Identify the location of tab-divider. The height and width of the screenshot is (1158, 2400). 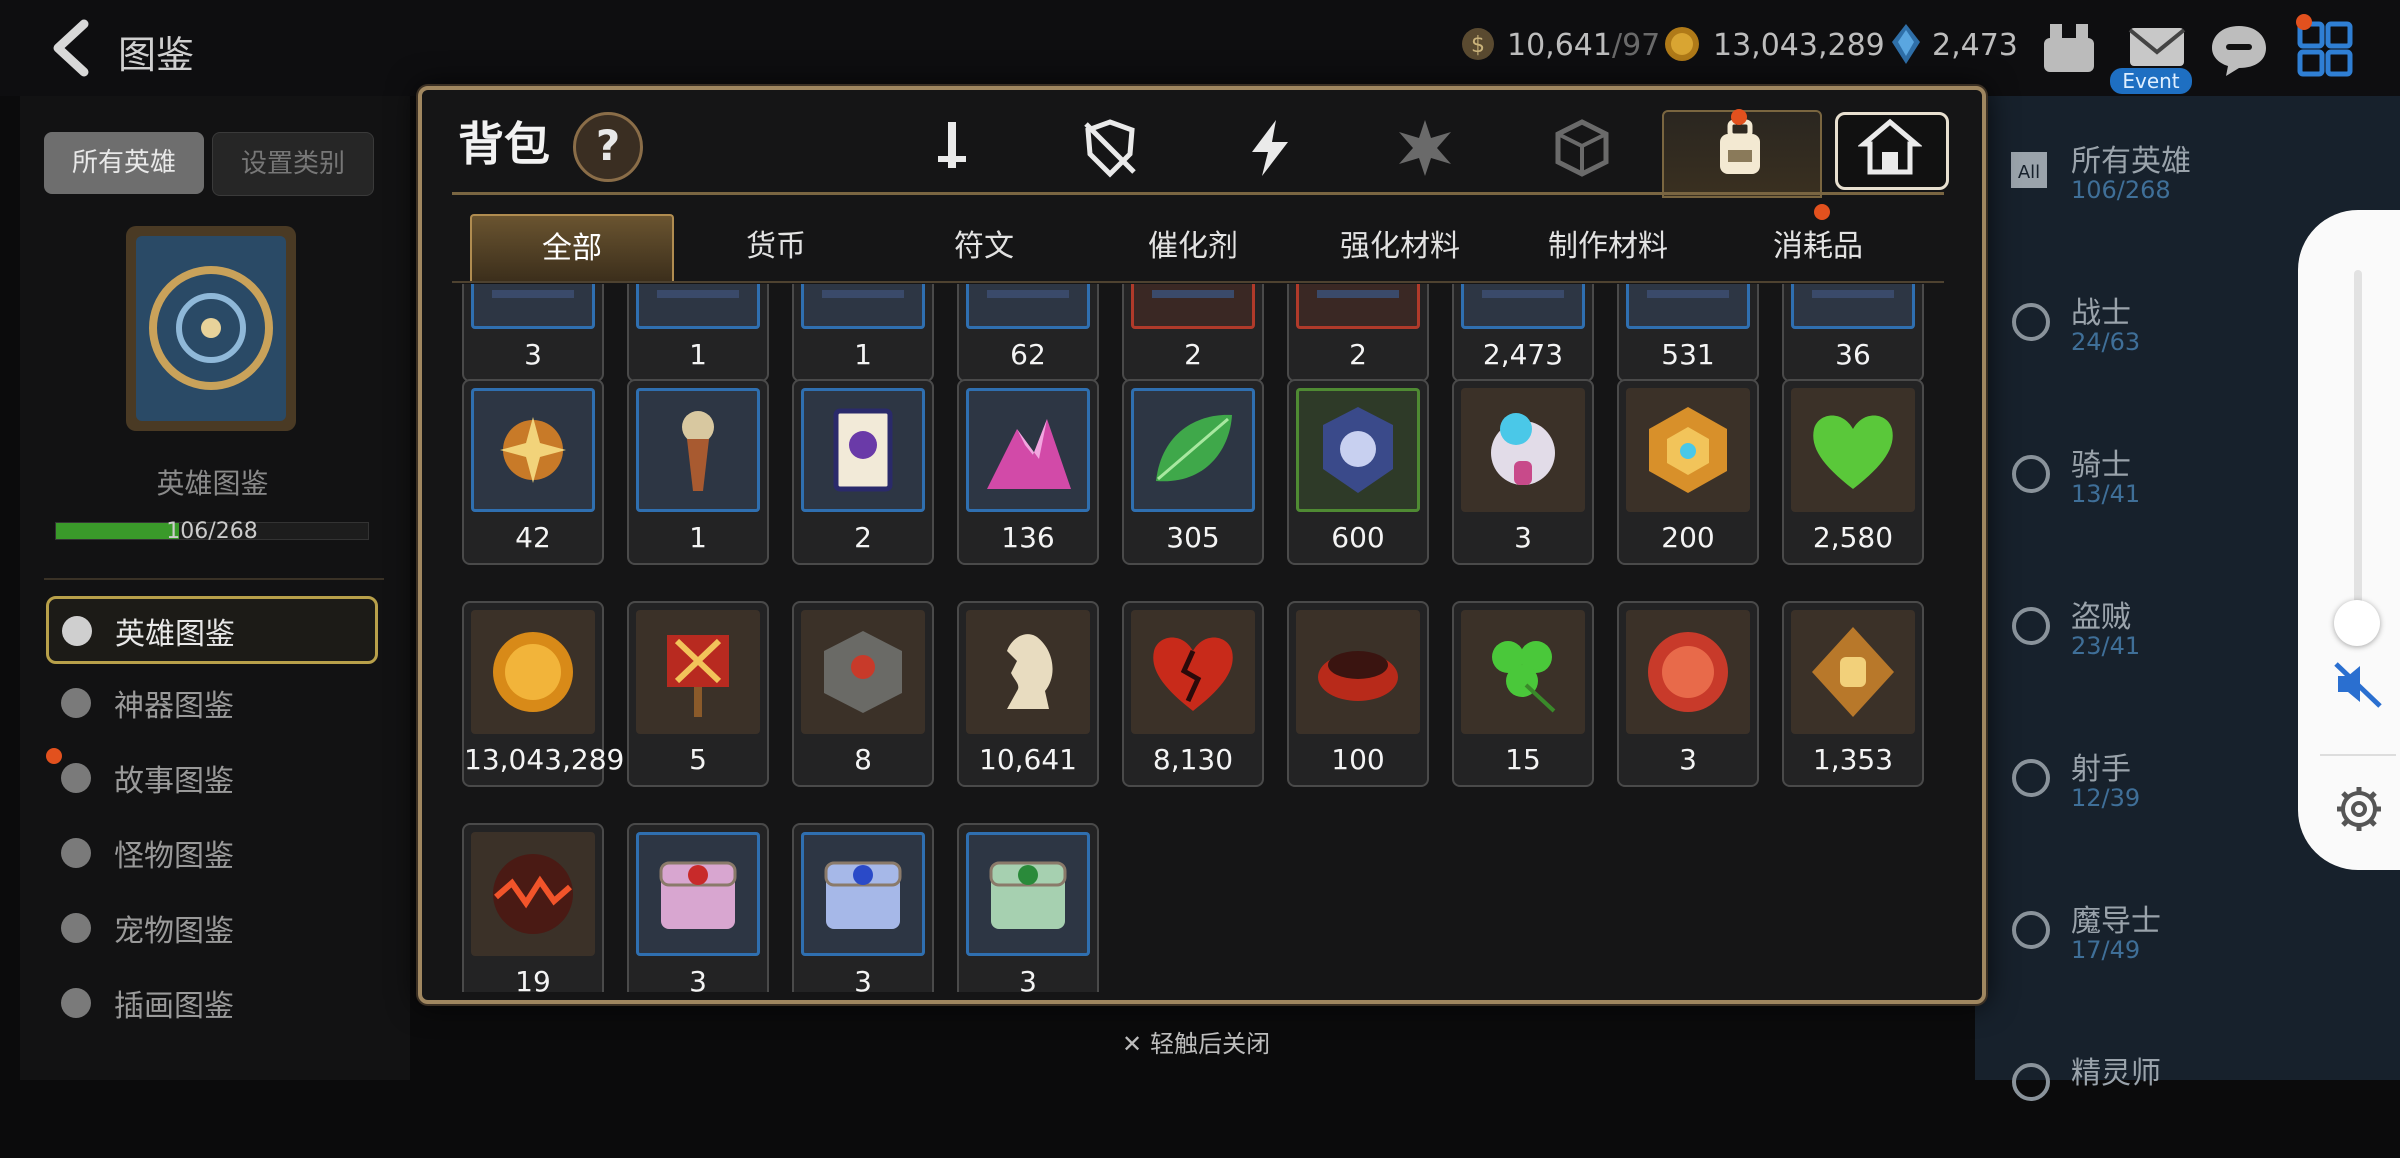
(1198, 282).